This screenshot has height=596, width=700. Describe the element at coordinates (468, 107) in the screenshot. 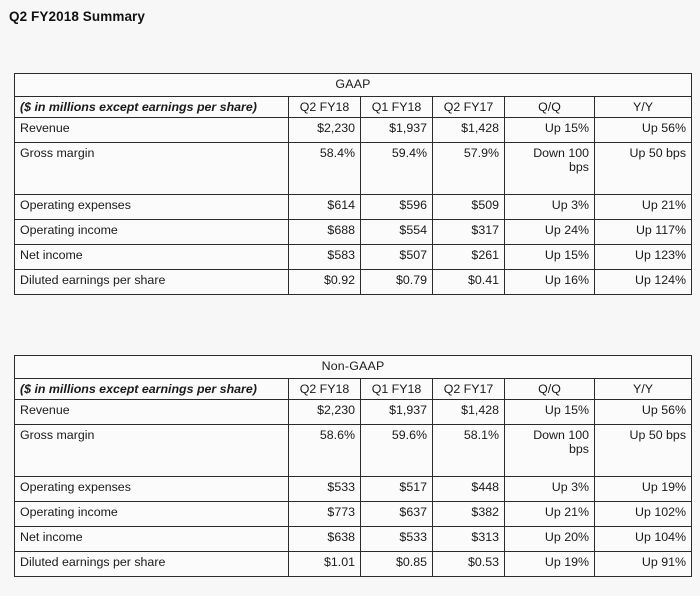

I see `gaap-col-header-q2fy17: Q2 FY17` at that location.